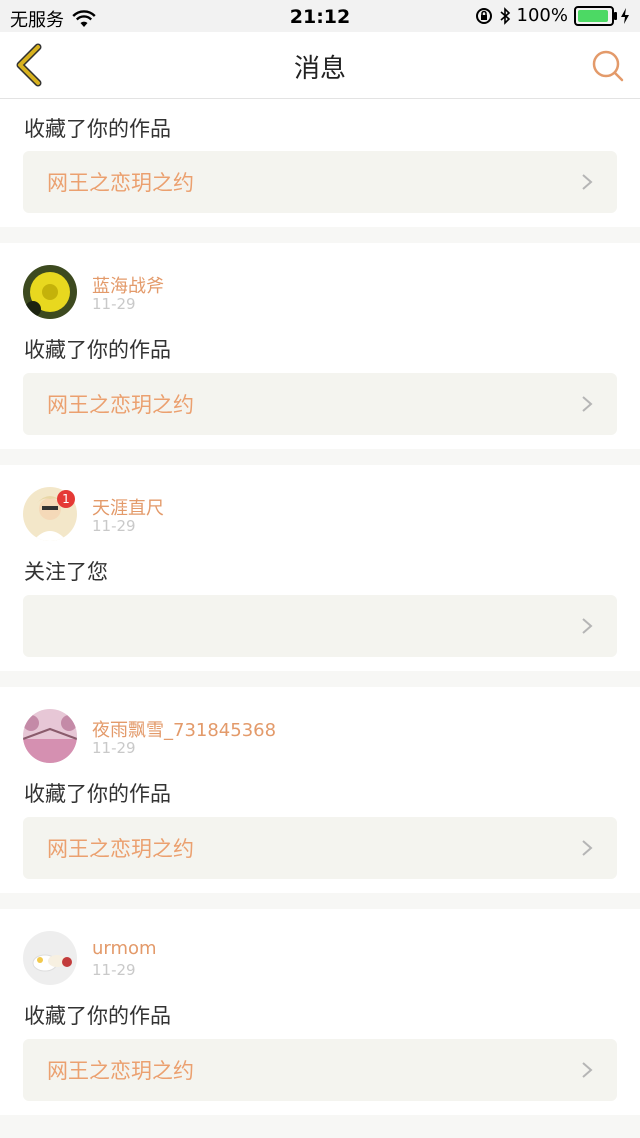 The image size is (640, 1138). Describe the element at coordinates (542, 15) in the screenshot. I see `battery-percent: 100%` at that location.